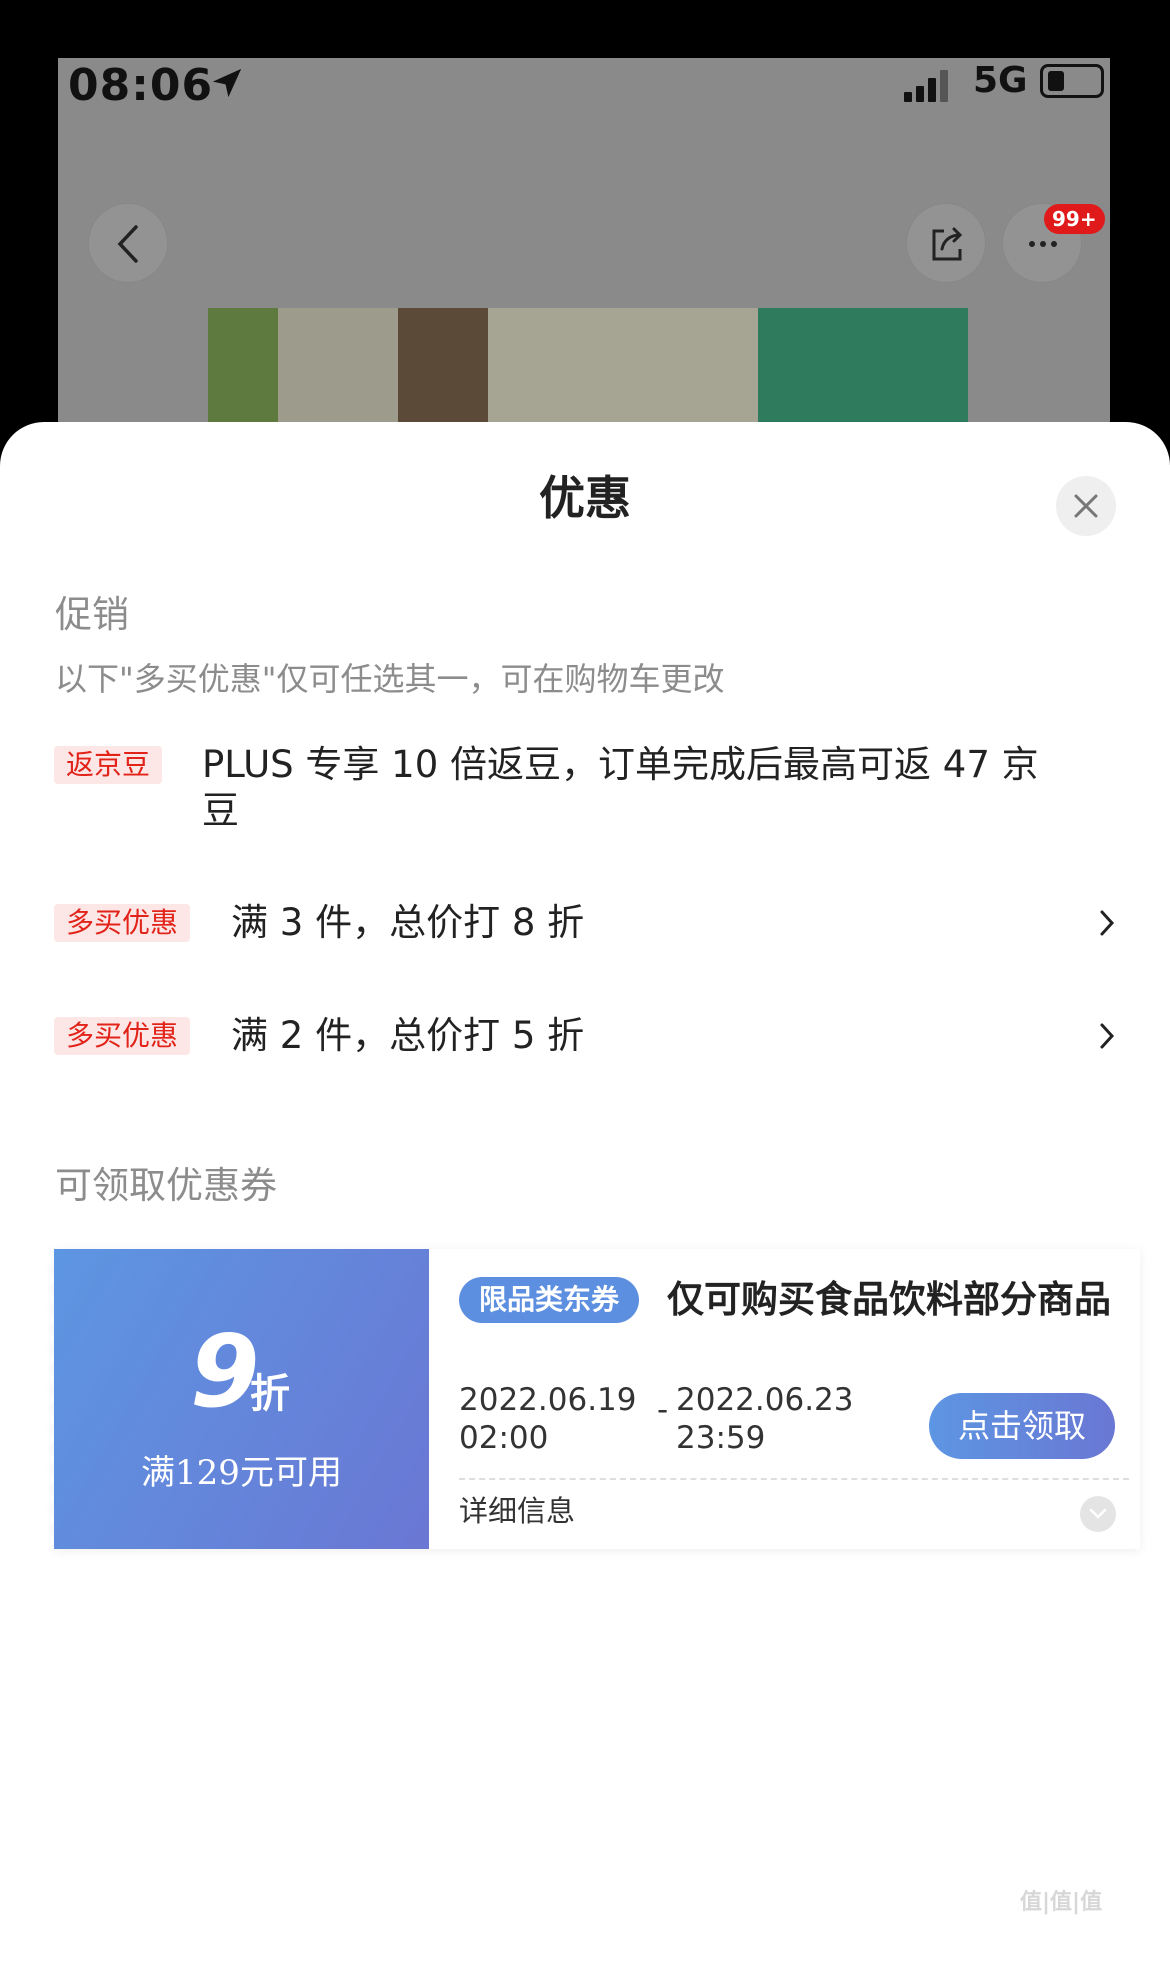 The height and width of the screenshot is (1964, 1170). Describe the element at coordinates (122, 923) in the screenshot. I see `promo-tag-multibuy-1: 多买优惠` at that location.